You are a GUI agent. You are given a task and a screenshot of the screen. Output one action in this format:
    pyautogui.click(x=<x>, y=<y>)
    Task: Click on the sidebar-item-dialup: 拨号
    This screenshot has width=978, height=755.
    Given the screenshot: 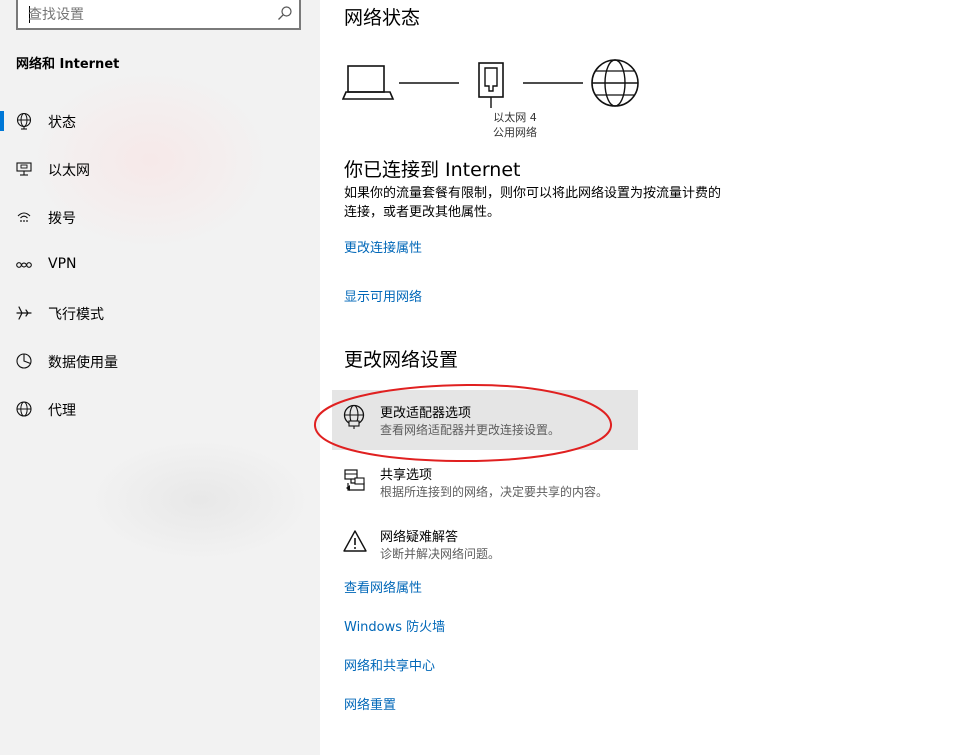 What is the action you would take?
    pyautogui.click(x=160, y=217)
    